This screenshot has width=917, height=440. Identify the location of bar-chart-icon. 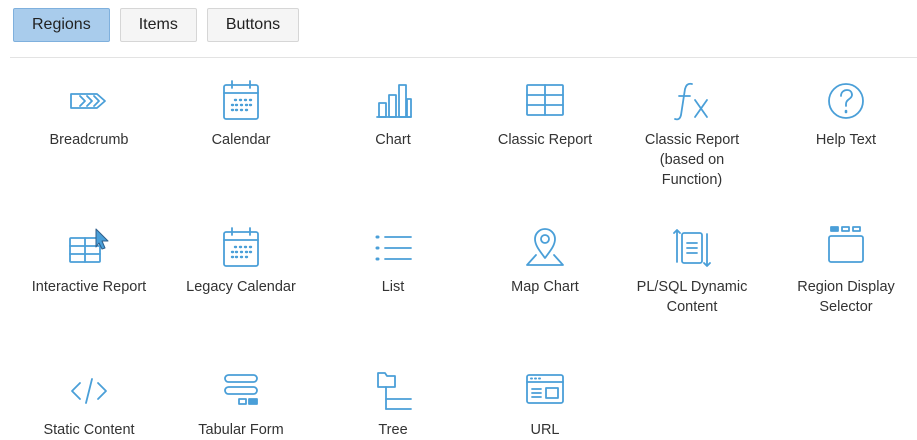
(393, 101).